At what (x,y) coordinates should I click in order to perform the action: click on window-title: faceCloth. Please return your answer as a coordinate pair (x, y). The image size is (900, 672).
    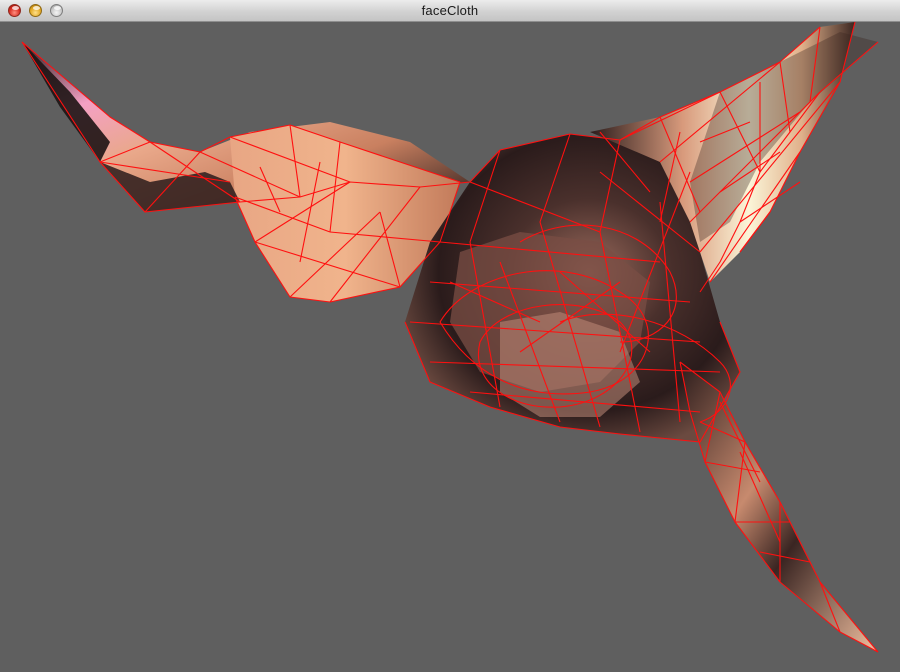
    Looking at the image, I should click on (450, 10).